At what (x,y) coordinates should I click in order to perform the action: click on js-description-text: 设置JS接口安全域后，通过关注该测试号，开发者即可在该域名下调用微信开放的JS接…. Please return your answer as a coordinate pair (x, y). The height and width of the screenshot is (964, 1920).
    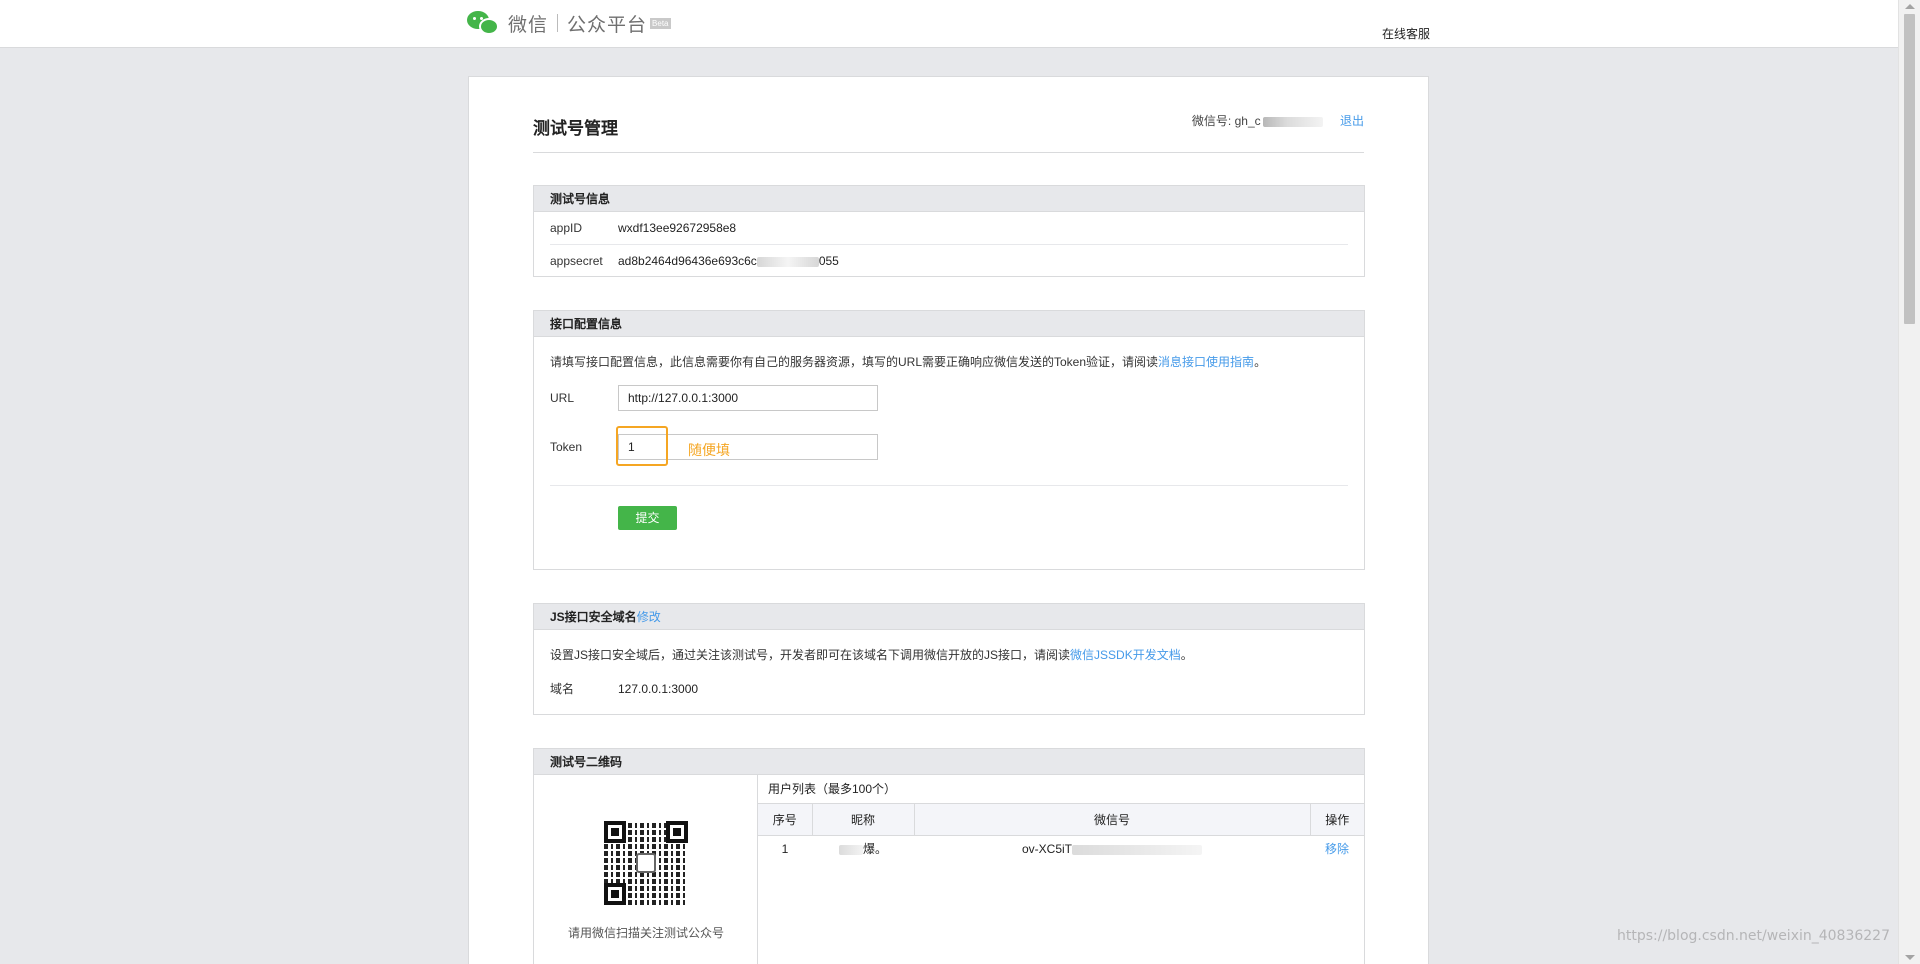
    Looking at the image, I should click on (810, 655).